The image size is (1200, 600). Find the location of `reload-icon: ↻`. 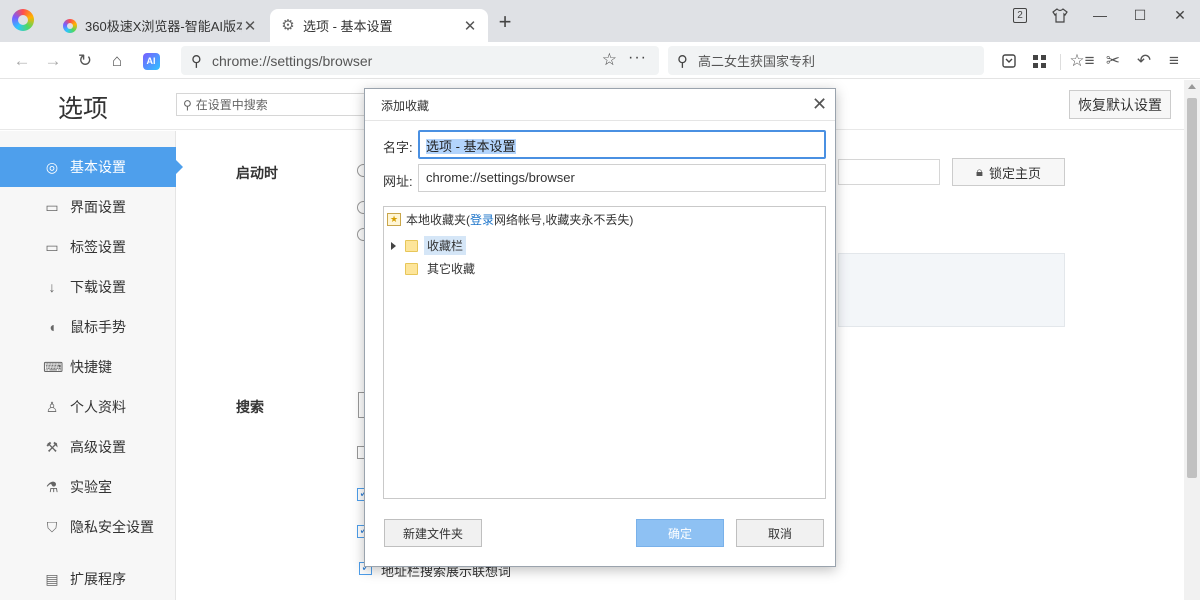

reload-icon: ↻ is located at coordinates (85, 61).